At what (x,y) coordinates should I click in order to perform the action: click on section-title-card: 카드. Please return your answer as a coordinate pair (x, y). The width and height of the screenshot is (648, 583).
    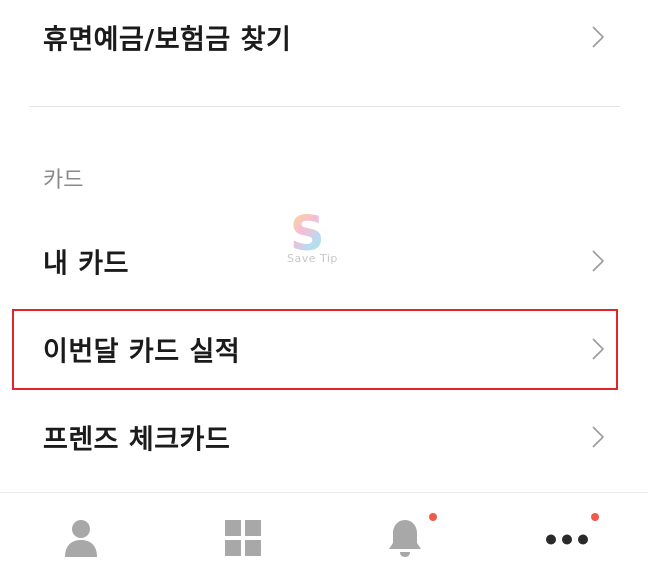
    Looking at the image, I should click on (63, 180).